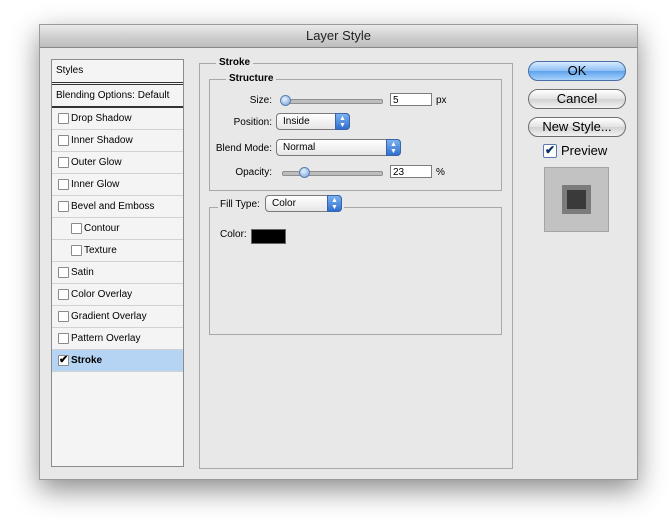 This screenshot has height=523, width=671. What do you see at coordinates (441, 100) in the screenshot?
I see `size-unit: px` at bounding box center [441, 100].